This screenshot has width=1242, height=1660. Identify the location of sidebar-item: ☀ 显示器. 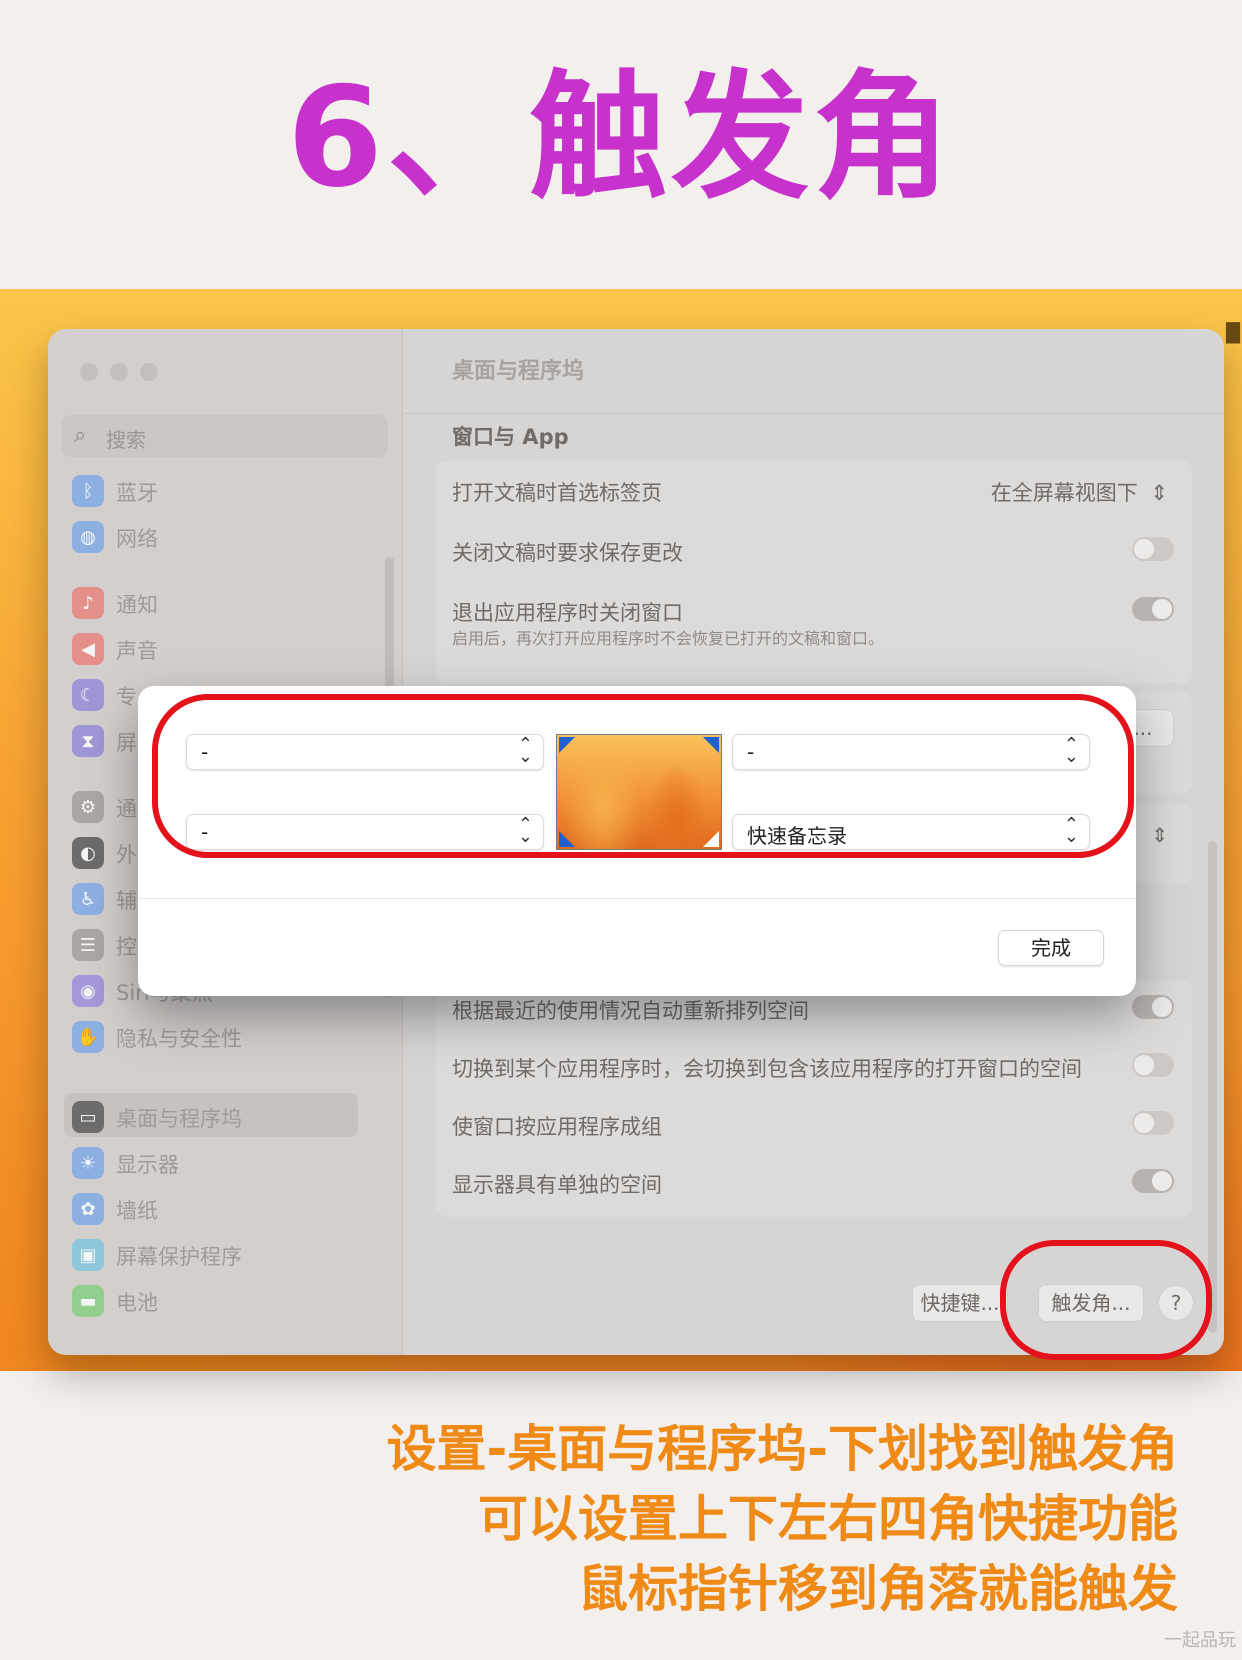
(232, 1163).